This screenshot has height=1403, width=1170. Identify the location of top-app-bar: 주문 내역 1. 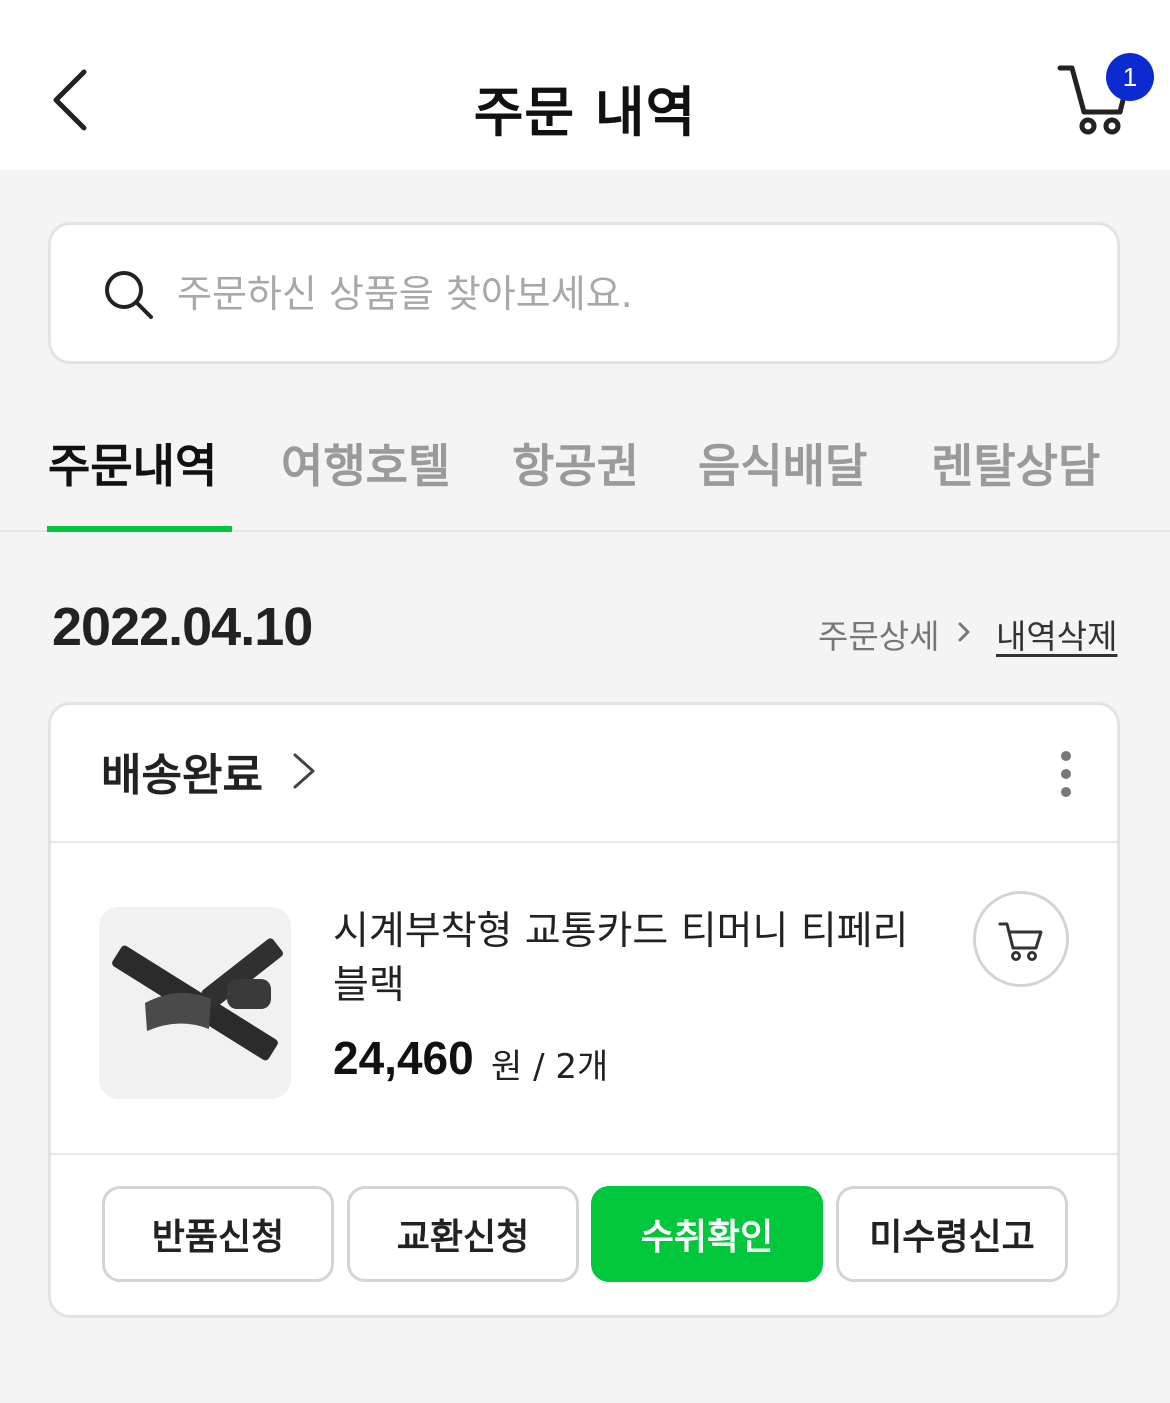
(585, 85).